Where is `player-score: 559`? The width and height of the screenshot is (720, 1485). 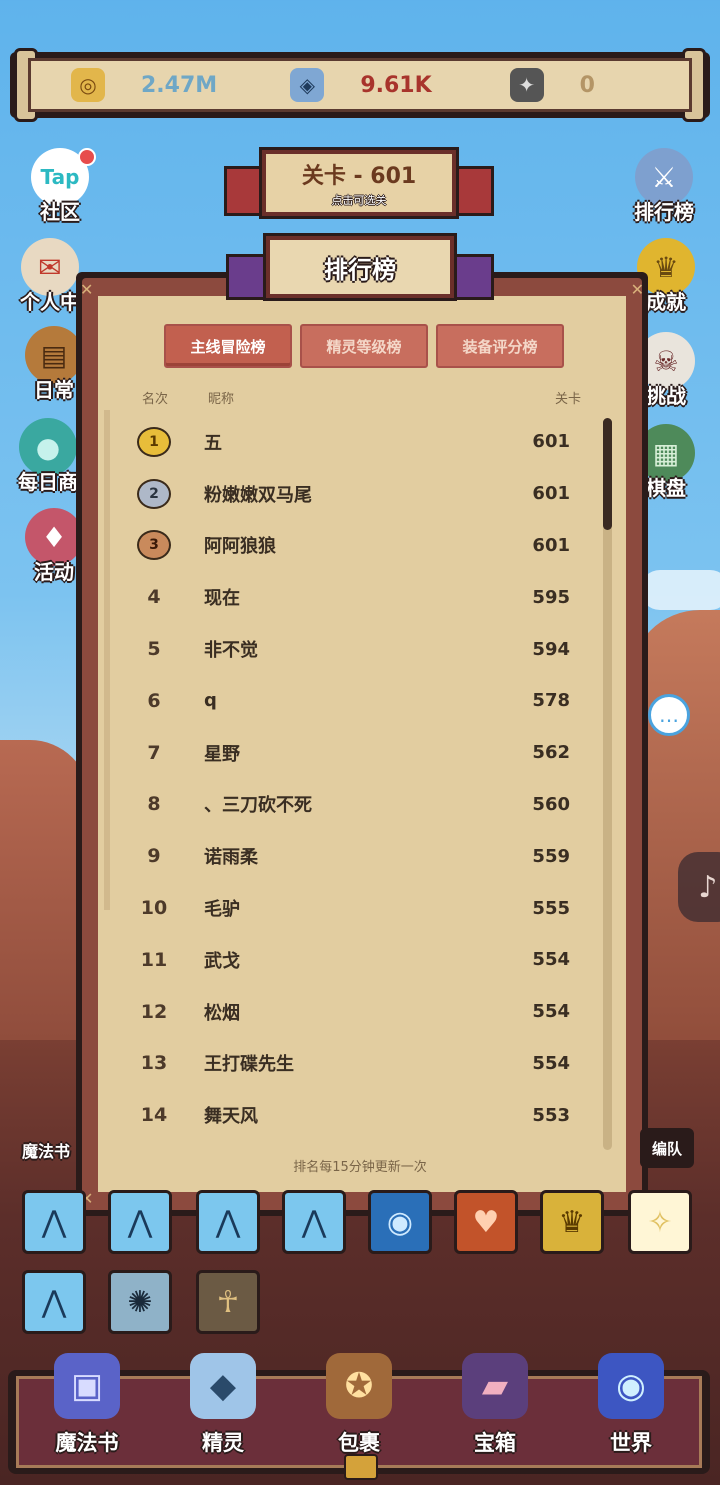
player-score: 559 is located at coordinates (551, 856).